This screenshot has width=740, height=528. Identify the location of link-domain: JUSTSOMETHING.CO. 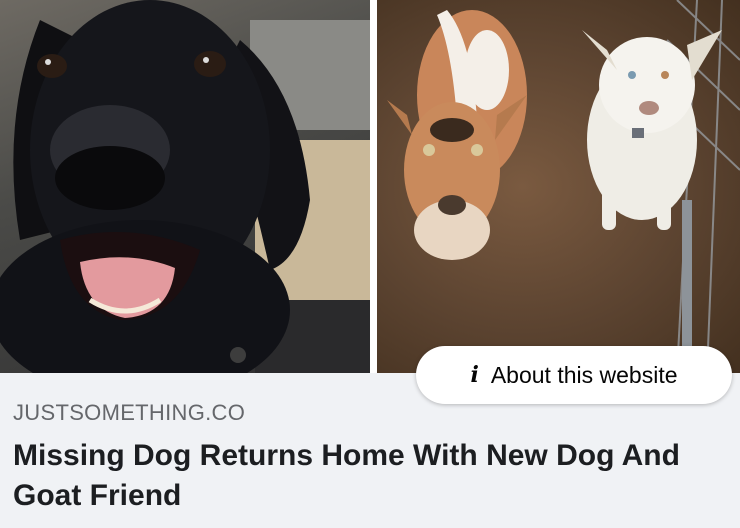
(129, 412).